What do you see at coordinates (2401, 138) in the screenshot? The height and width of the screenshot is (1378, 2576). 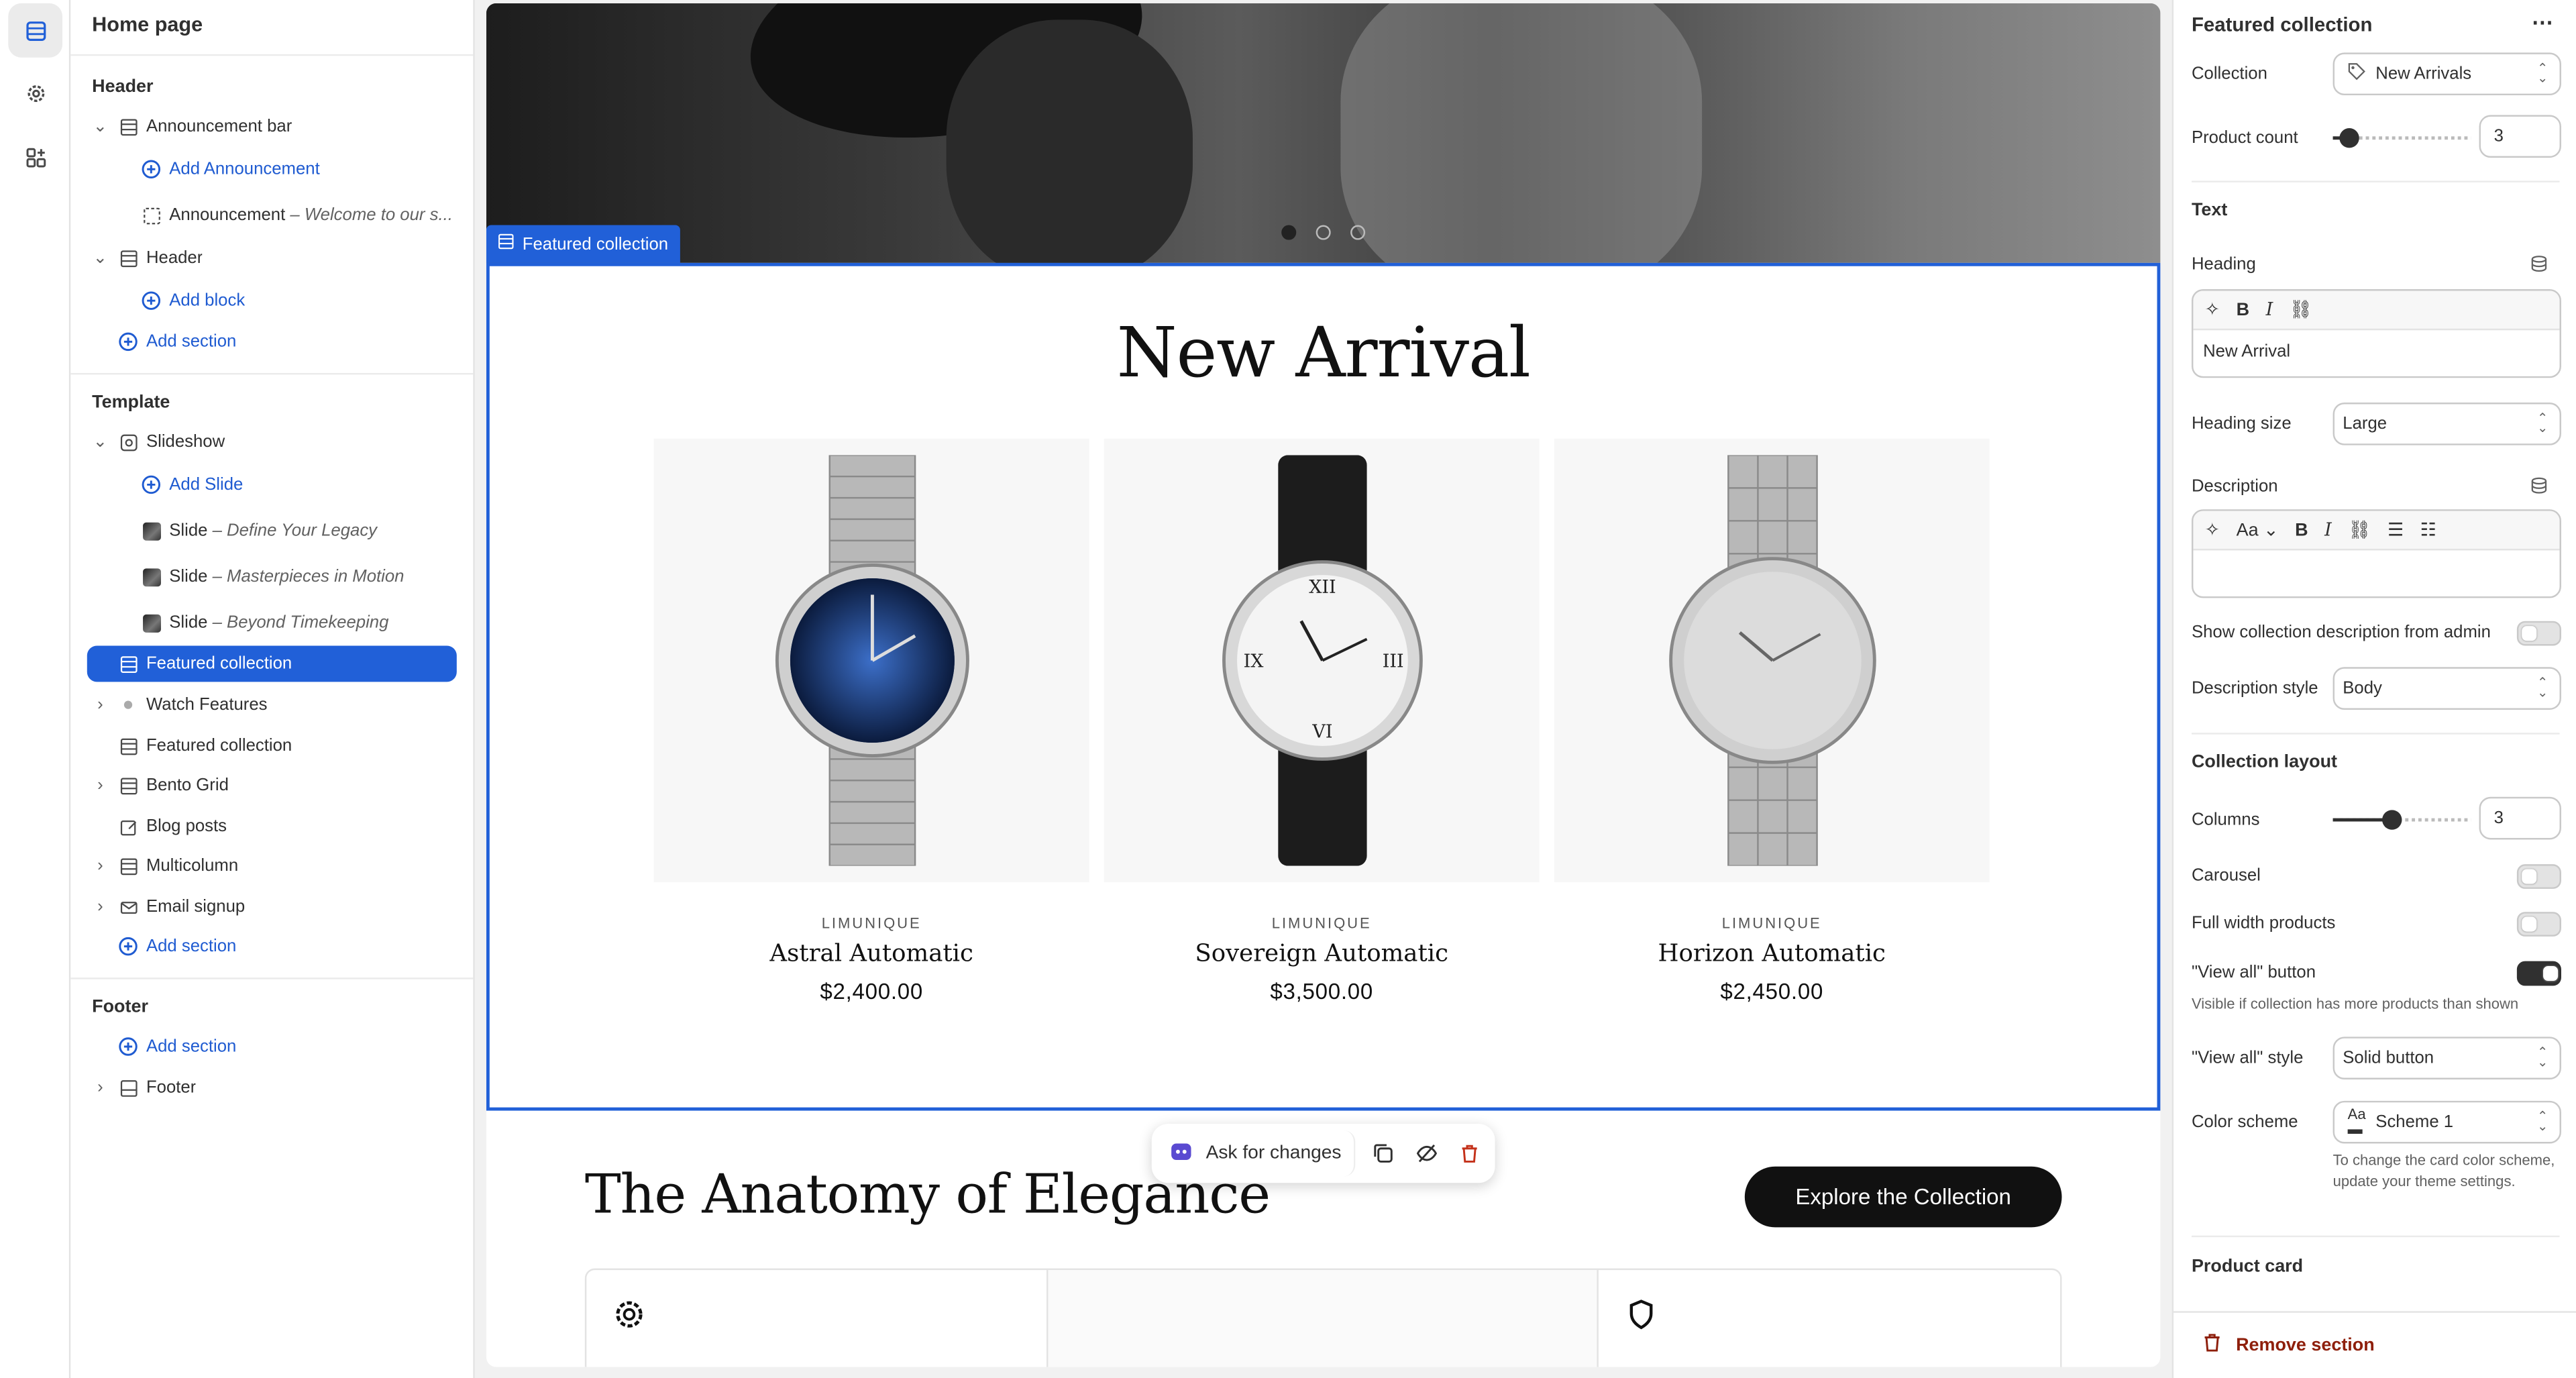 I see `product-count-slider` at bounding box center [2401, 138].